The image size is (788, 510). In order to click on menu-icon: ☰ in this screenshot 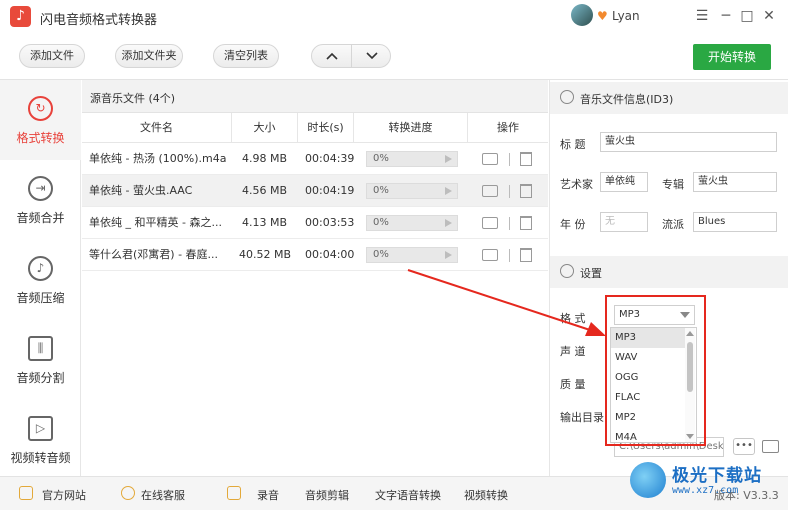, I will do `click(702, 16)`.